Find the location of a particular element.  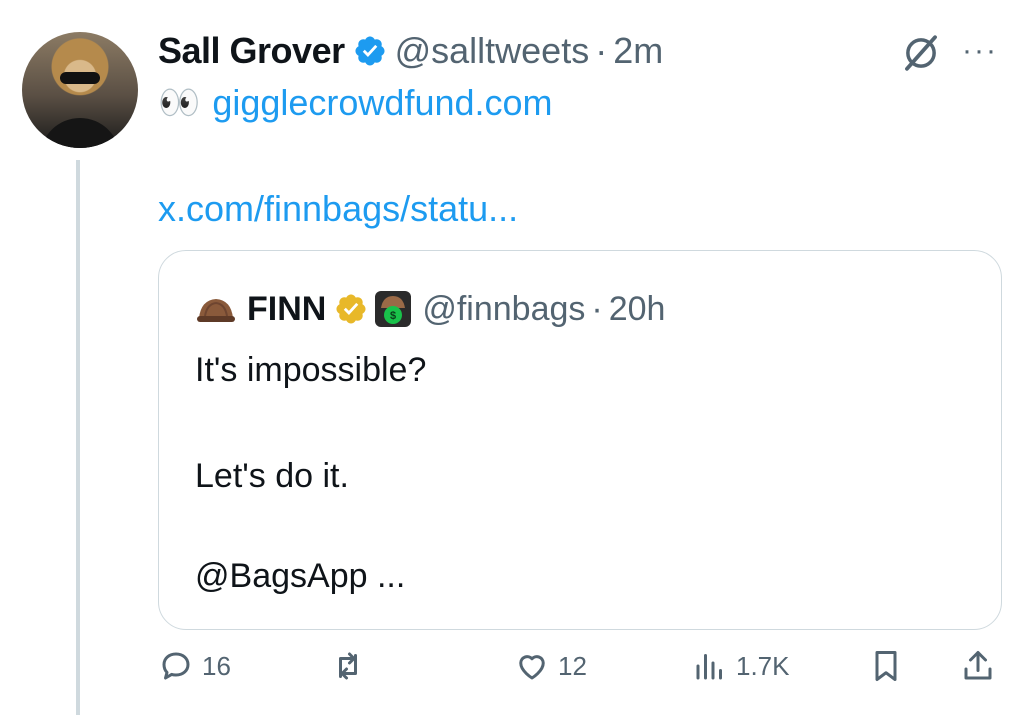

eyes-emoji: 👀 is located at coordinates (179, 103).